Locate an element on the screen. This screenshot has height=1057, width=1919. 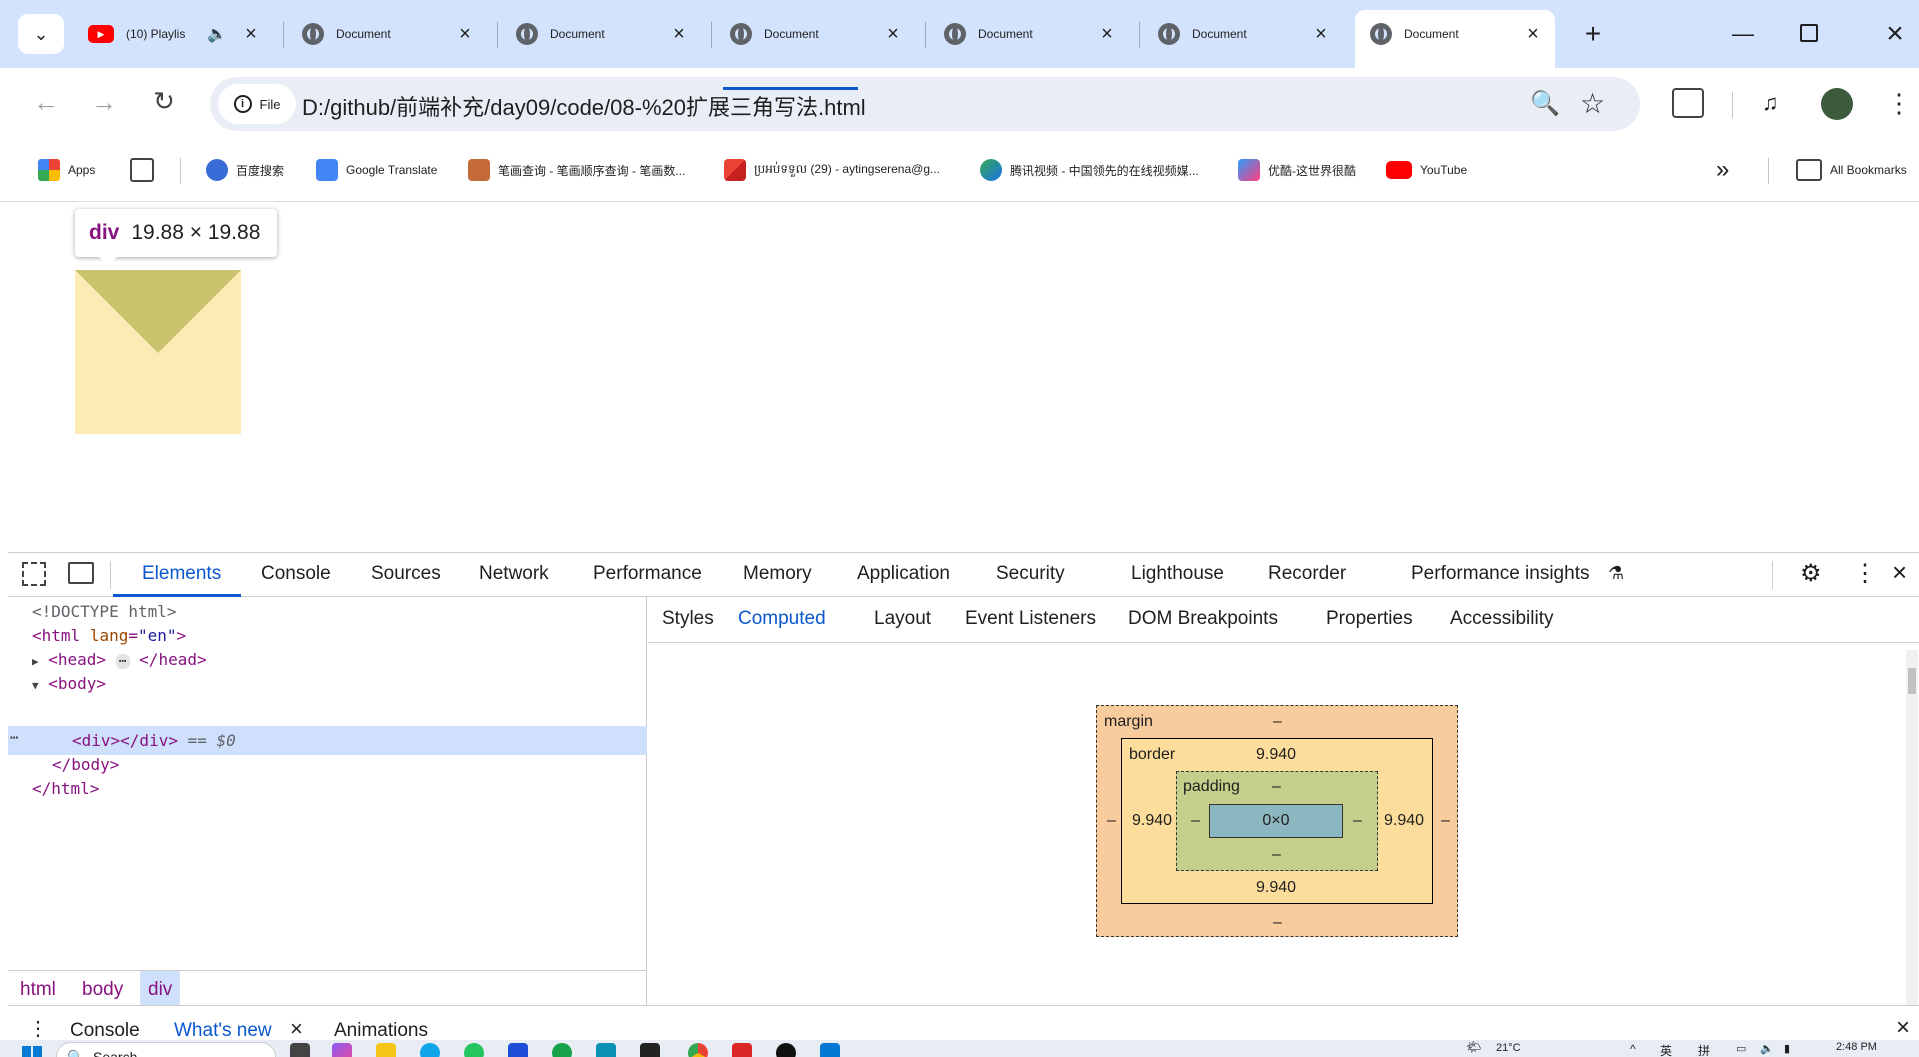
taskview-icon is located at coordinates (300, 1050).